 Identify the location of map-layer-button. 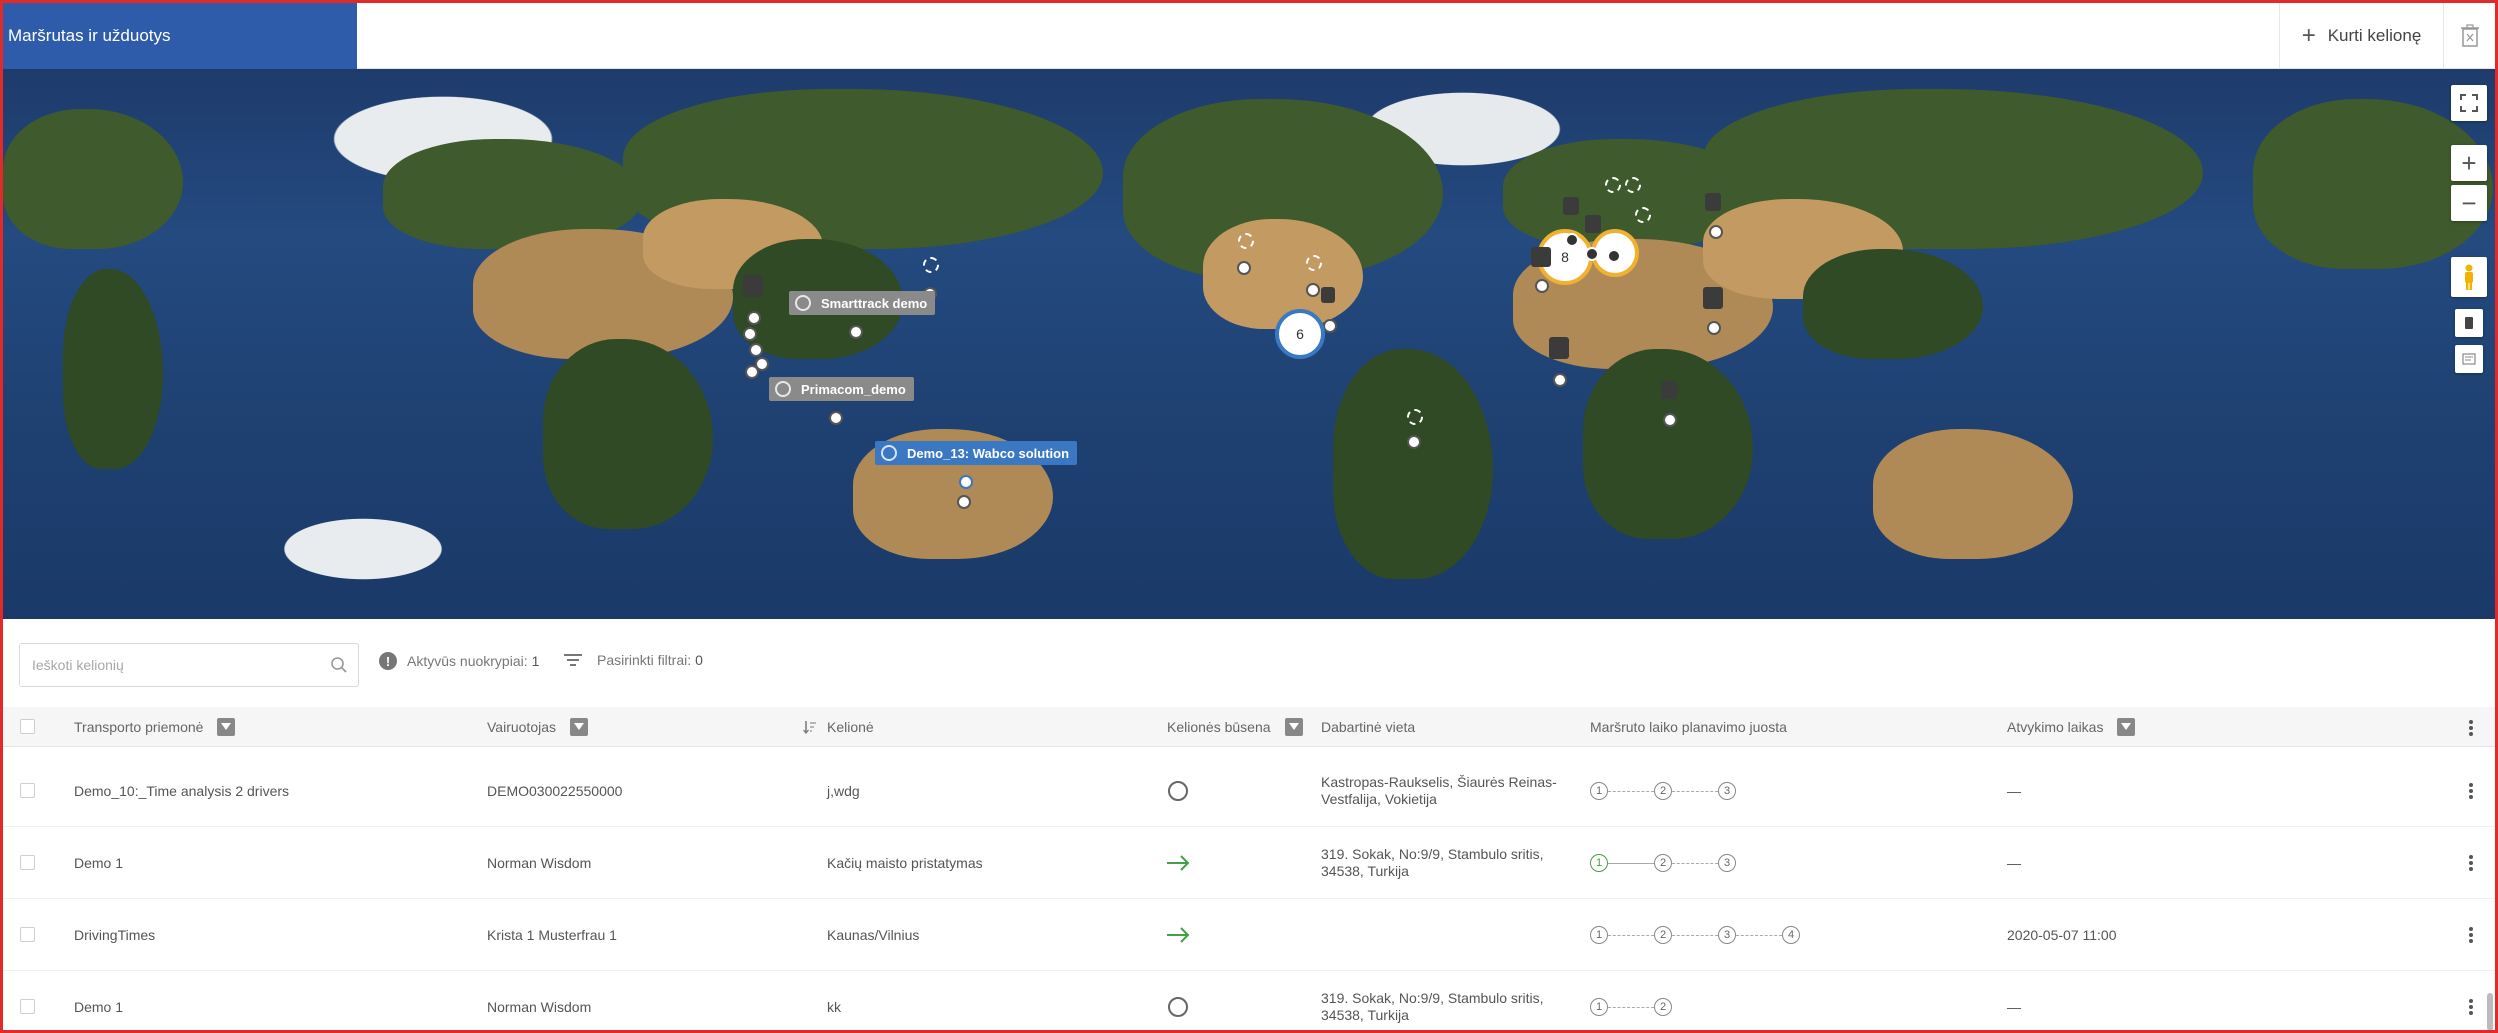
(2469, 323).